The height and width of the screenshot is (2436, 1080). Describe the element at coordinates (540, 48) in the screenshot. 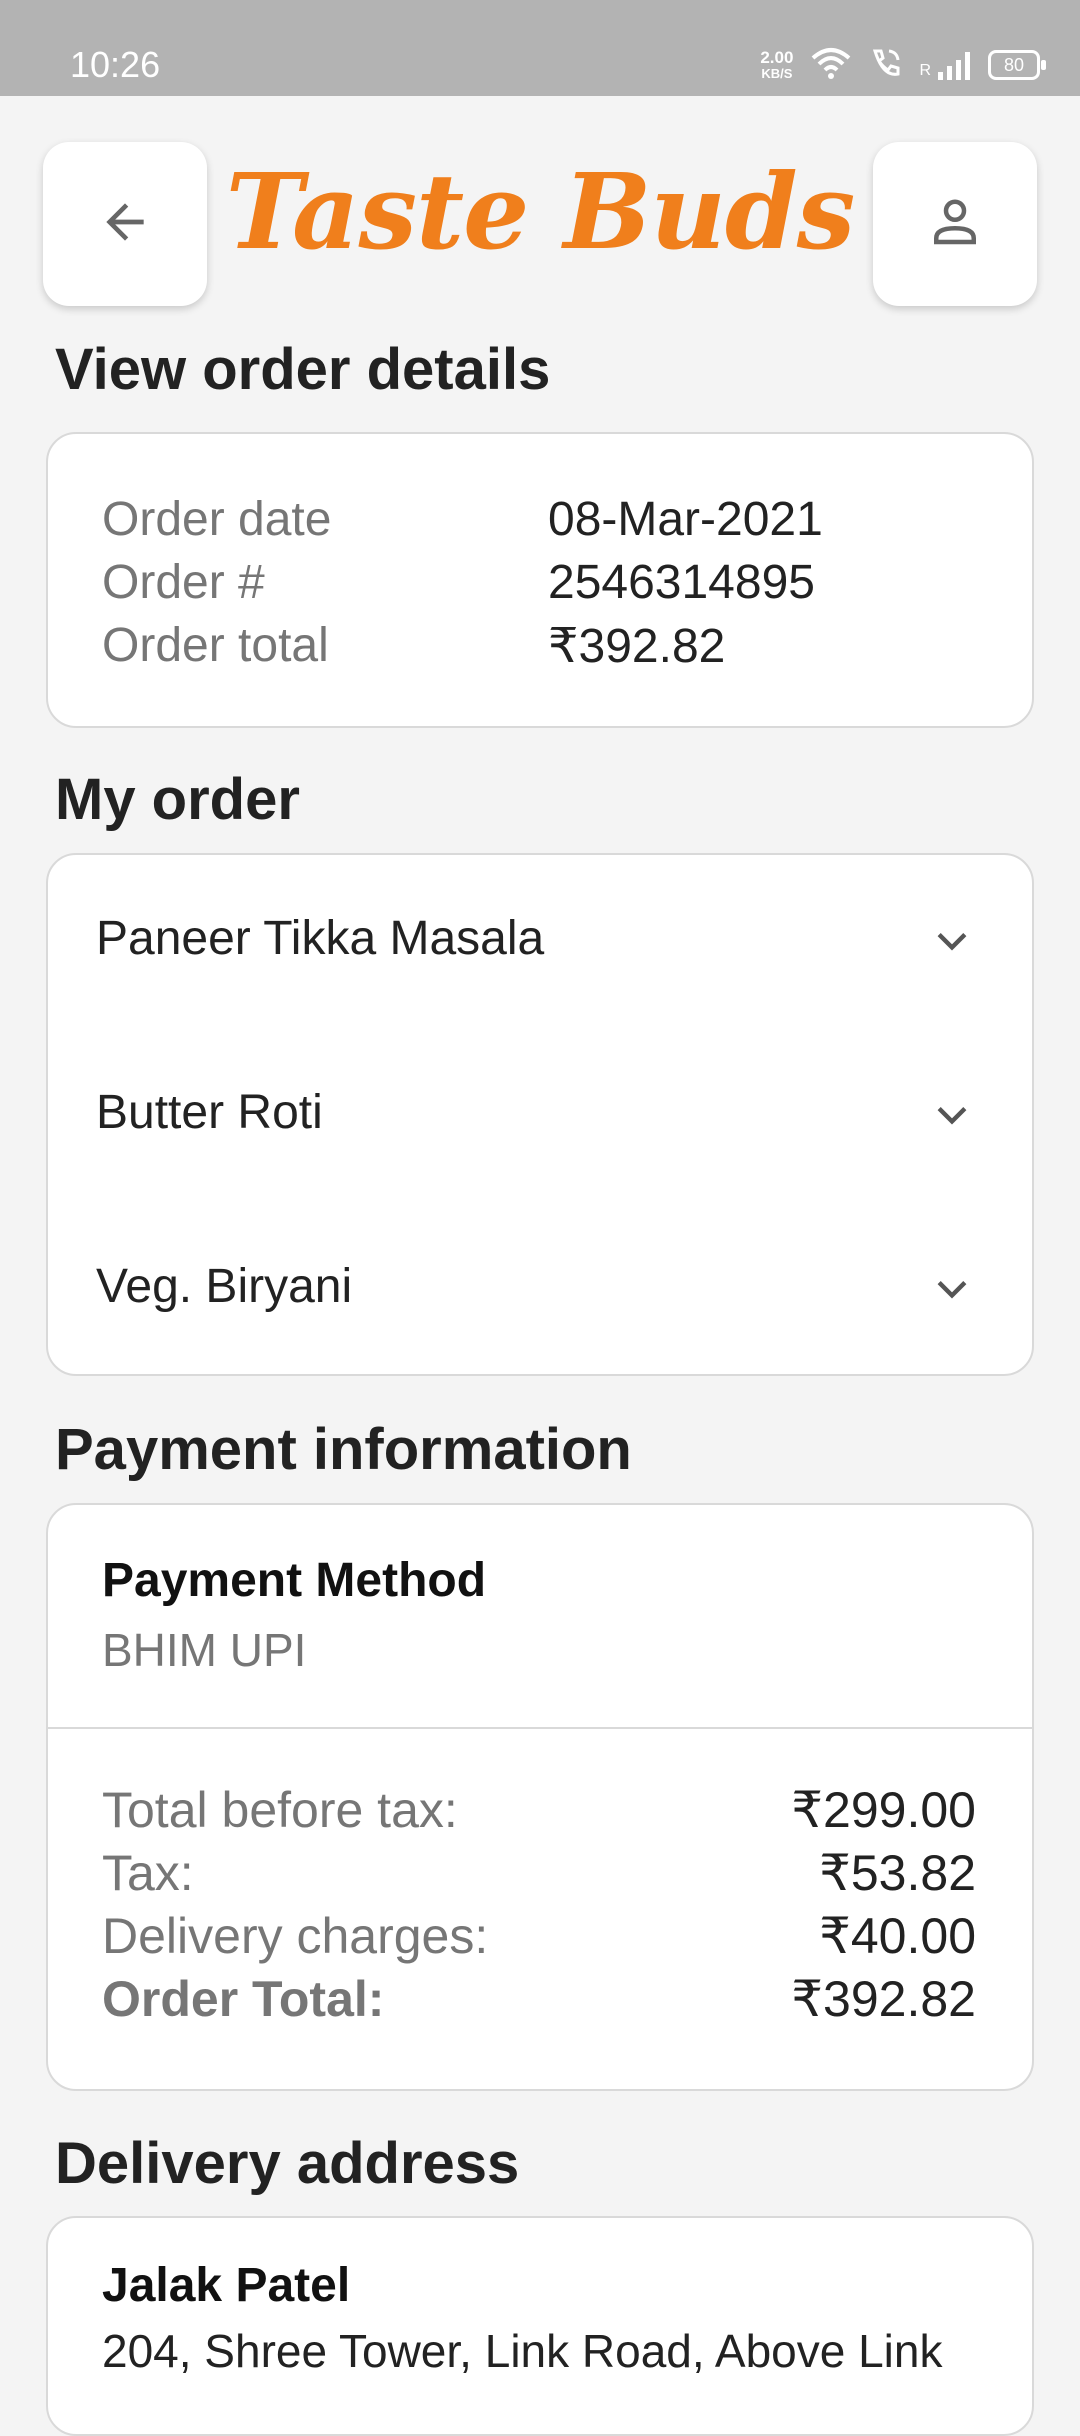

I see `status-bar: 10:26 2.00 KB/S R 80` at that location.